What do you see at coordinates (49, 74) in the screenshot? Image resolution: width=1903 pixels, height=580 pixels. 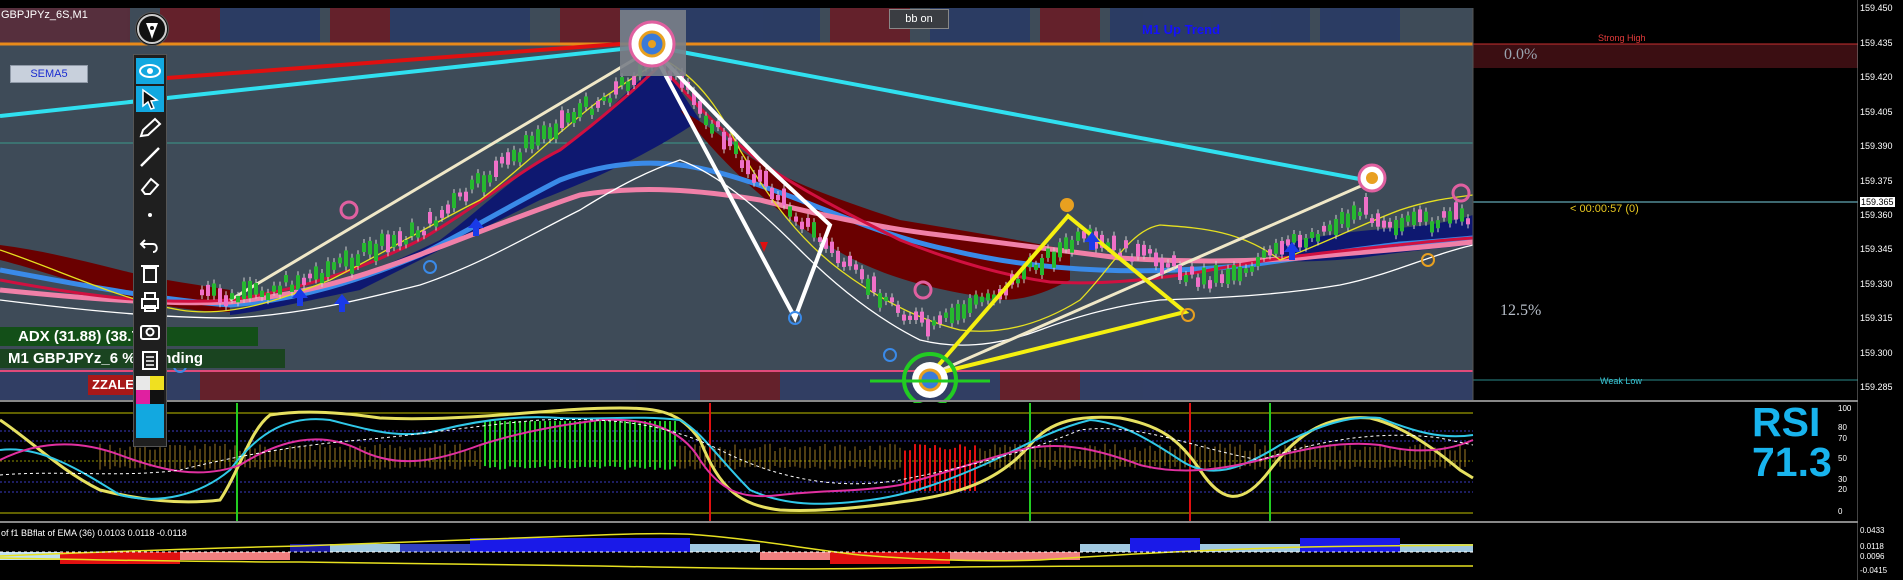 I see `sema5-button: SEMA5` at bounding box center [49, 74].